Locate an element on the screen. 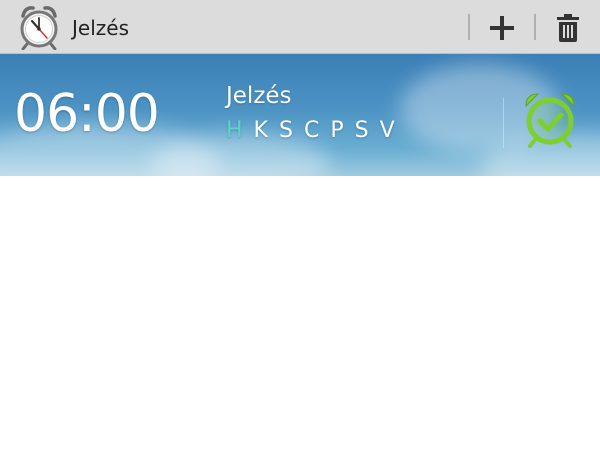 This screenshot has height=452, width=600. day-friday: P is located at coordinates (337, 130).